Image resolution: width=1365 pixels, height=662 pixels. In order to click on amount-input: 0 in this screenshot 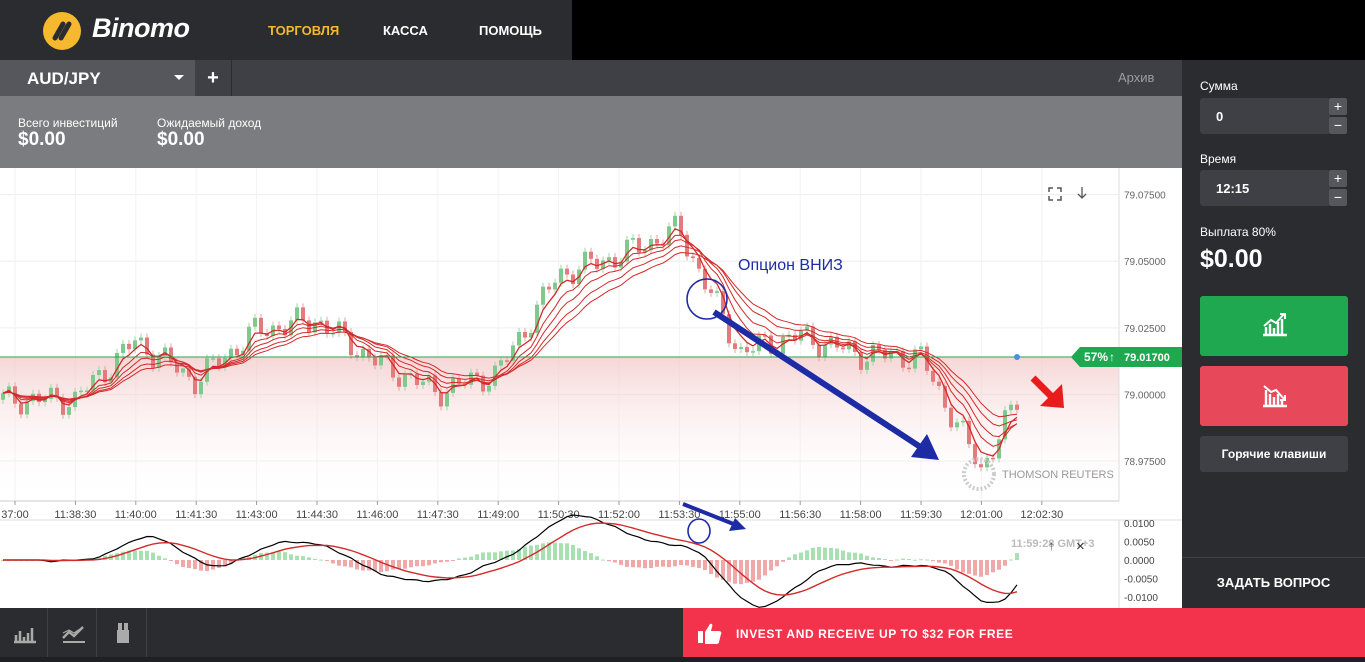, I will do `click(1265, 116)`.